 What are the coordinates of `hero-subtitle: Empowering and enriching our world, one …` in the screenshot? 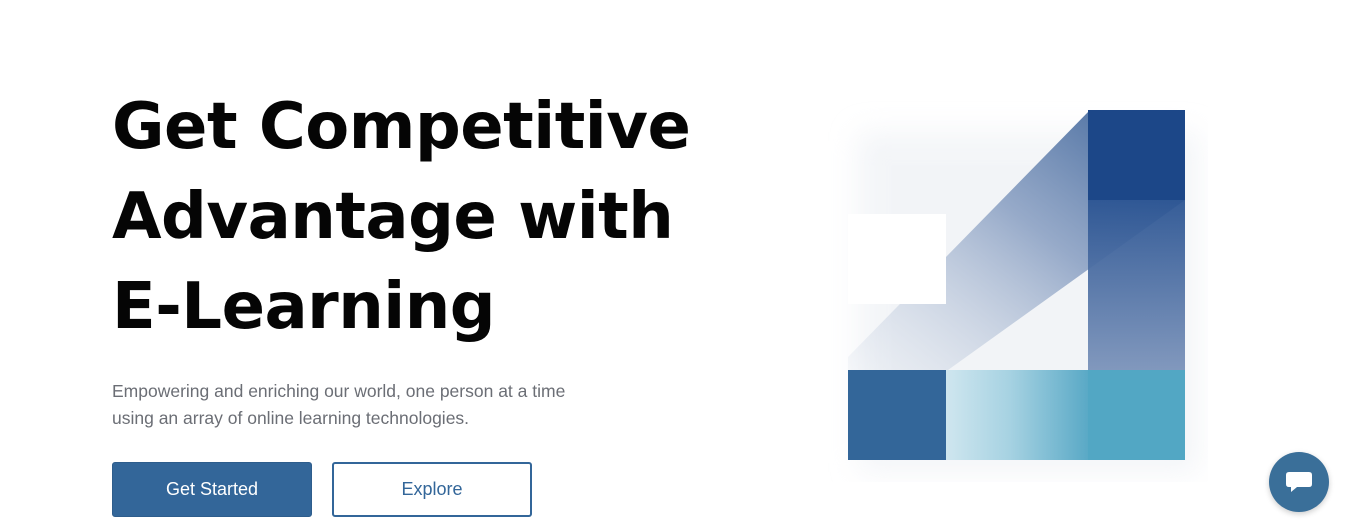 It's located at (372, 405).